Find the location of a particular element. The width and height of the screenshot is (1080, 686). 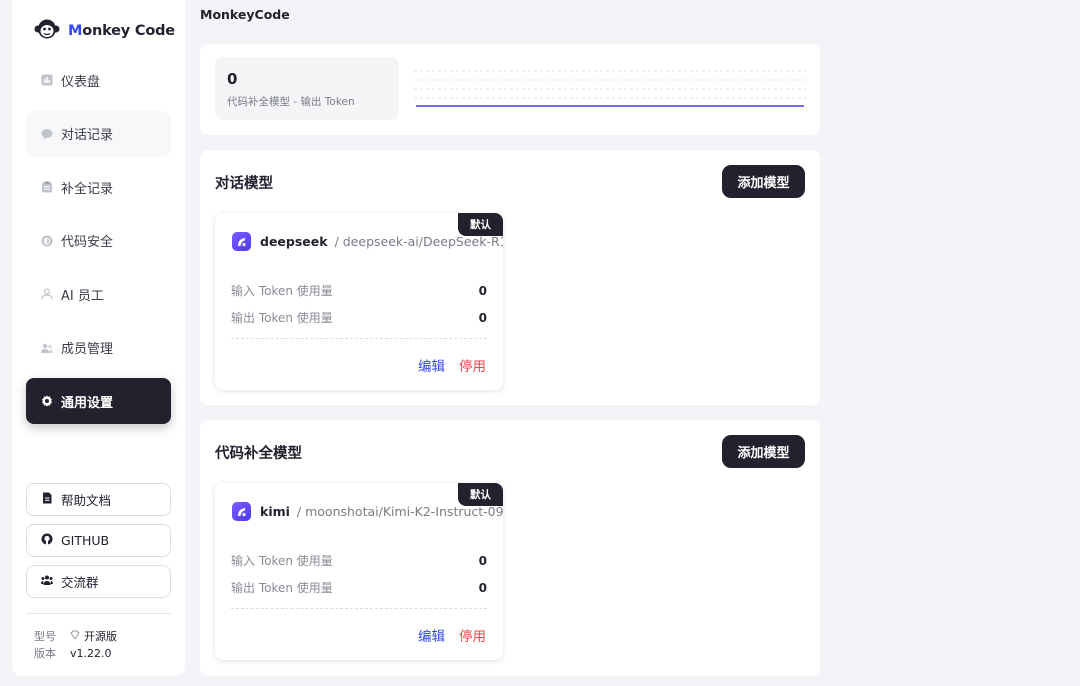

edition-value: 开源版 is located at coordinates (93, 636).